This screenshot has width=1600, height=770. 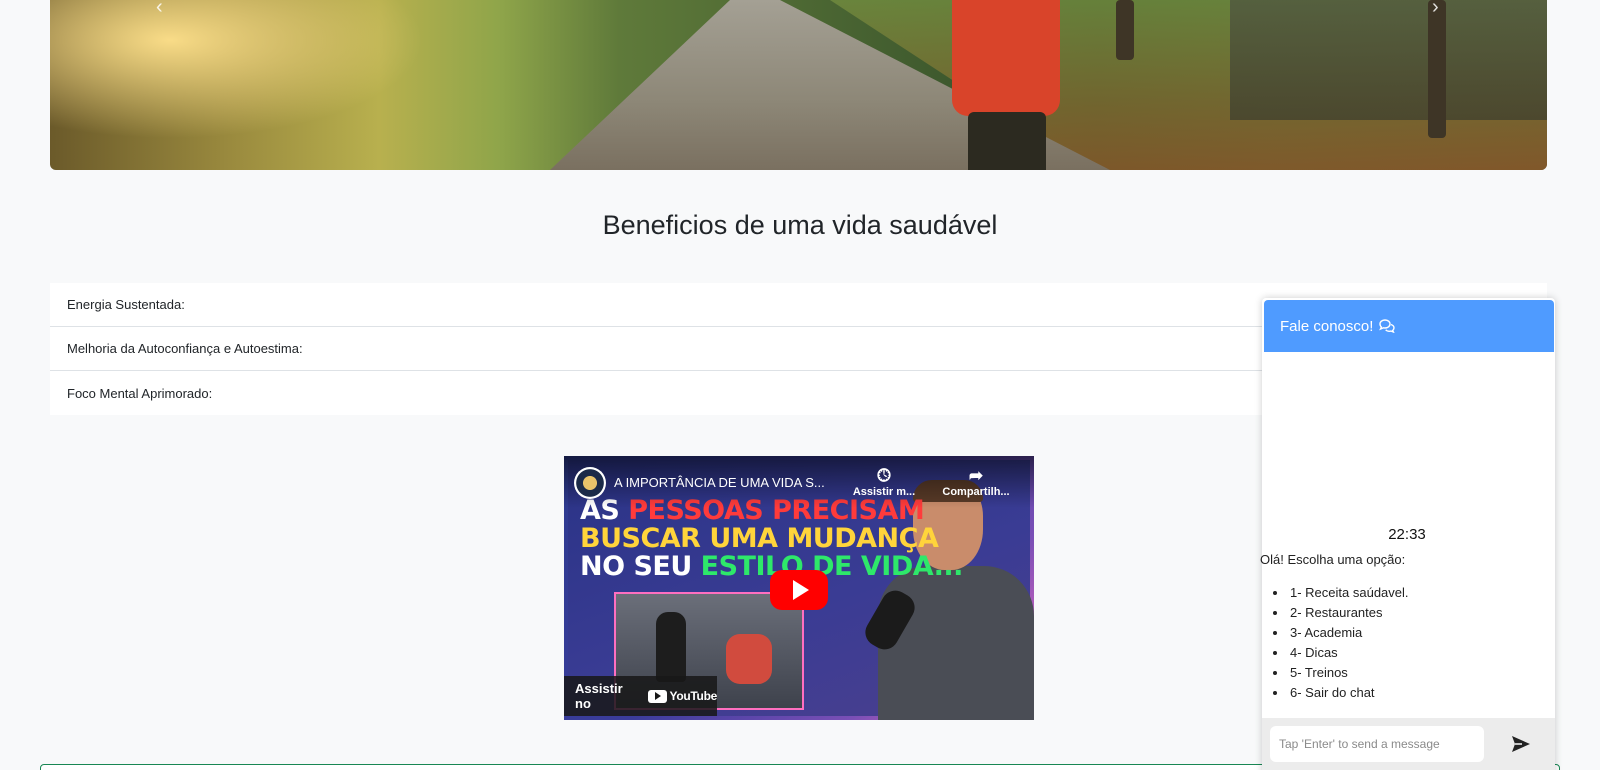 What do you see at coordinates (1333, 559) in the screenshot?
I see `chat-greeting: Olá! Escolha uma opção:` at bounding box center [1333, 559].